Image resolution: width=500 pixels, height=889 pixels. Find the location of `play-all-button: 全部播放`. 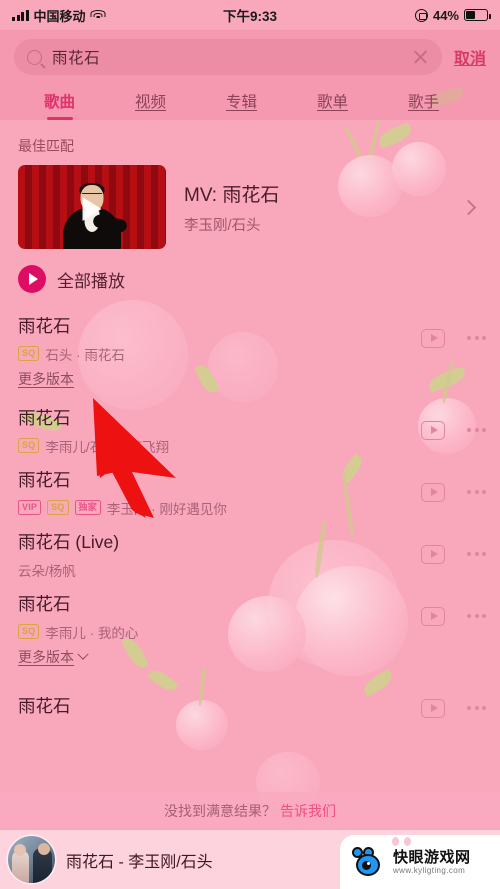

play-all-button: 全部播放 is located at coordinates (250, 278).